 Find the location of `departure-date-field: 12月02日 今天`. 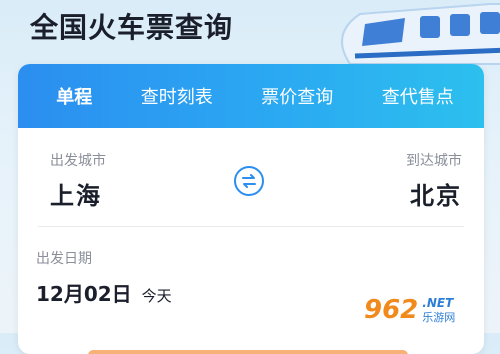

departure-date-field: 12月02日 今天 is located at coordinates (104, 292).